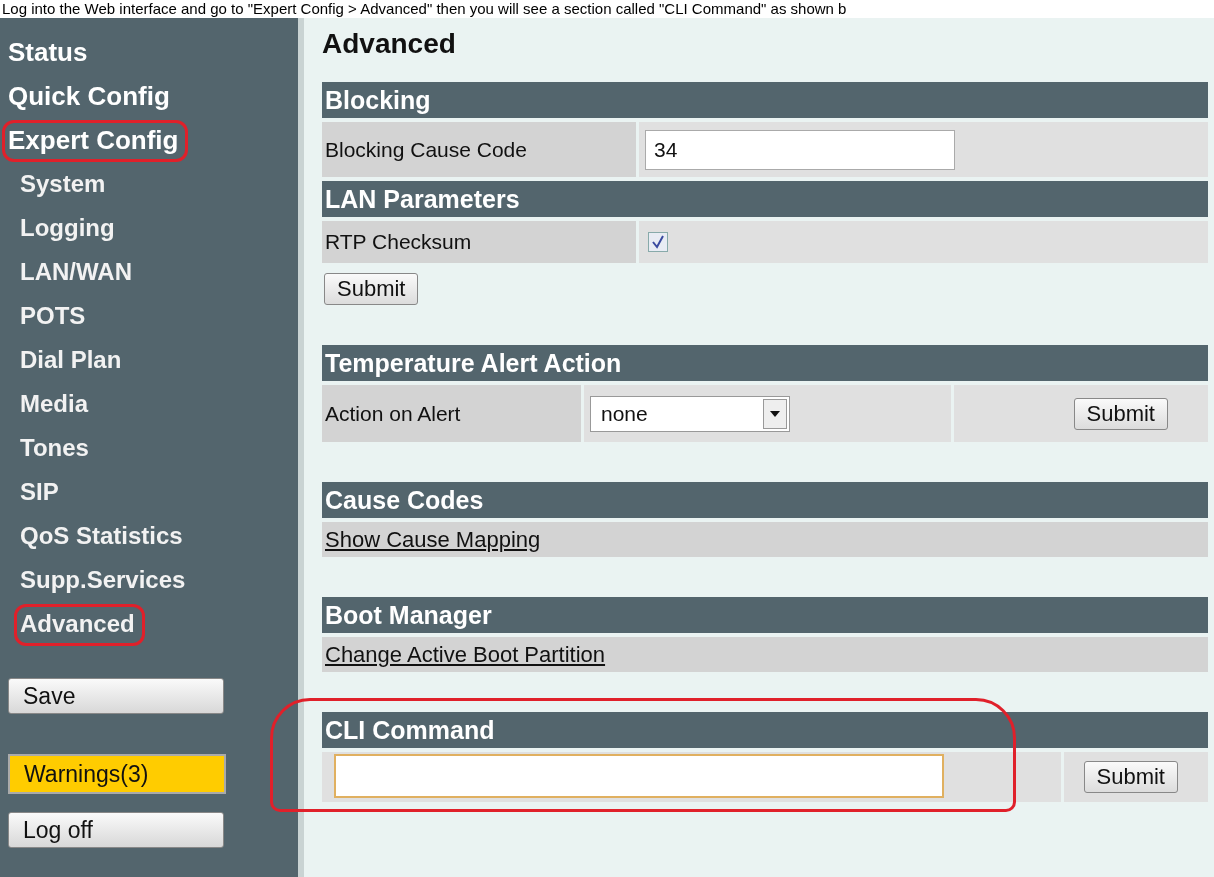  What do you see at coordinates (63, 183) in the screenshot?
I see `nav-item: System` at bounding box center [63, 183].